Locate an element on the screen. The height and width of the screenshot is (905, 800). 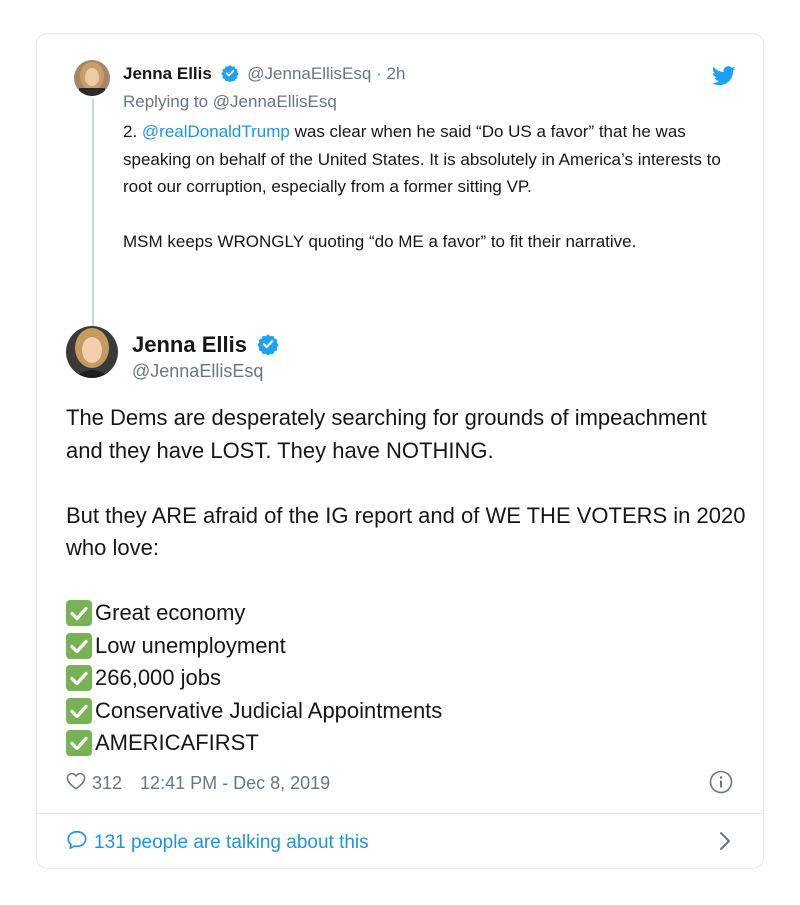
mention-link: @realDonaldTrump is located at coordinates (216, 131).